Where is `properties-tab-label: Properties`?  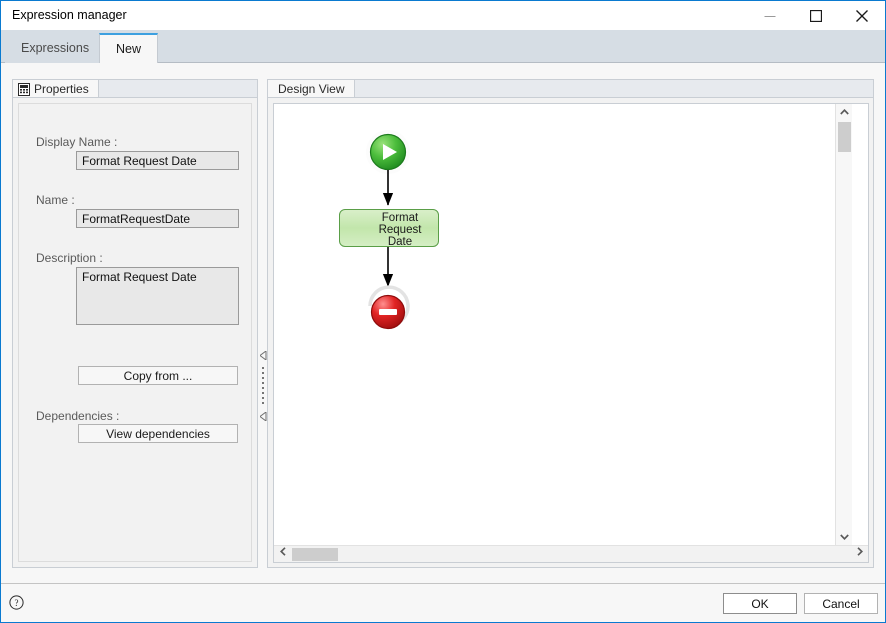
properties-tab-label: Properties is located at coordinates (61, 89).